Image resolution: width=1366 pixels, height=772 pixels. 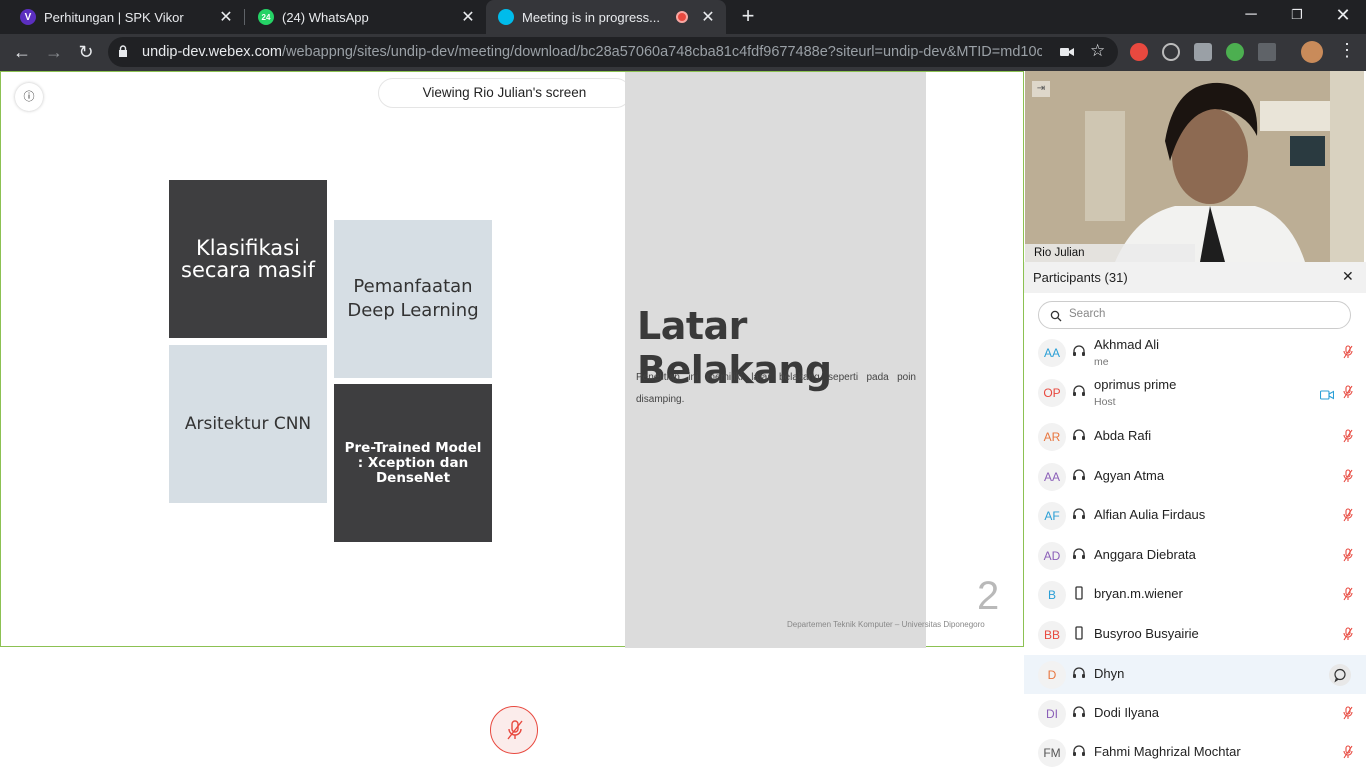 What do you see at coordinates (22, 52) in the screenshot?
I see `back-button: ←` at bounding box center [22, 52].